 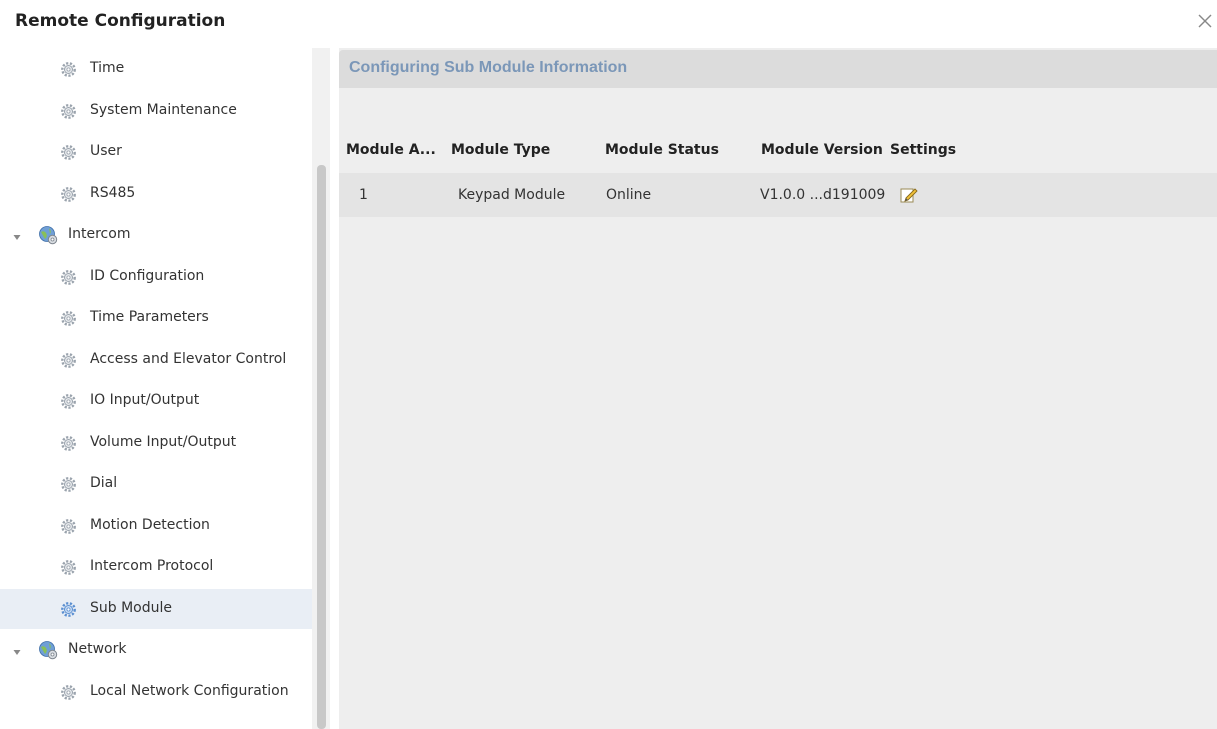 I want to click on sidebar-item-label: Sub Module, so click(x=131, y=607).